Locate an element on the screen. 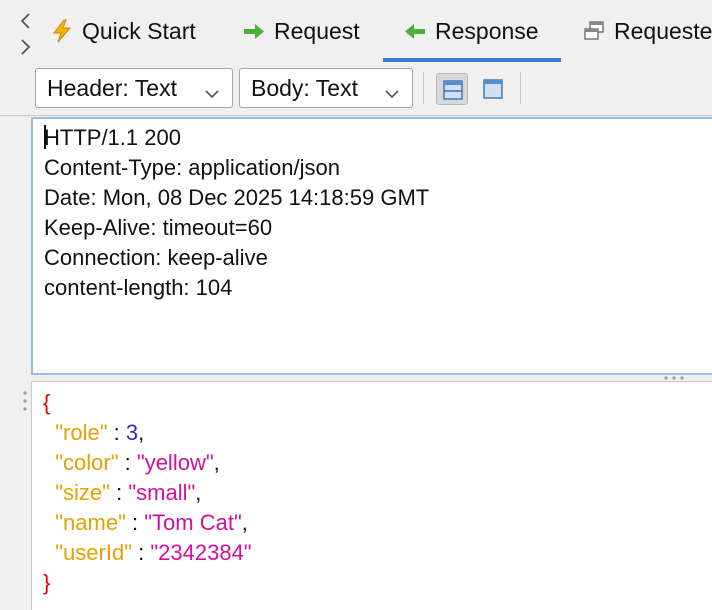 The image size is (712, 610). json-key: "size" is located at coordinates (82, 492).